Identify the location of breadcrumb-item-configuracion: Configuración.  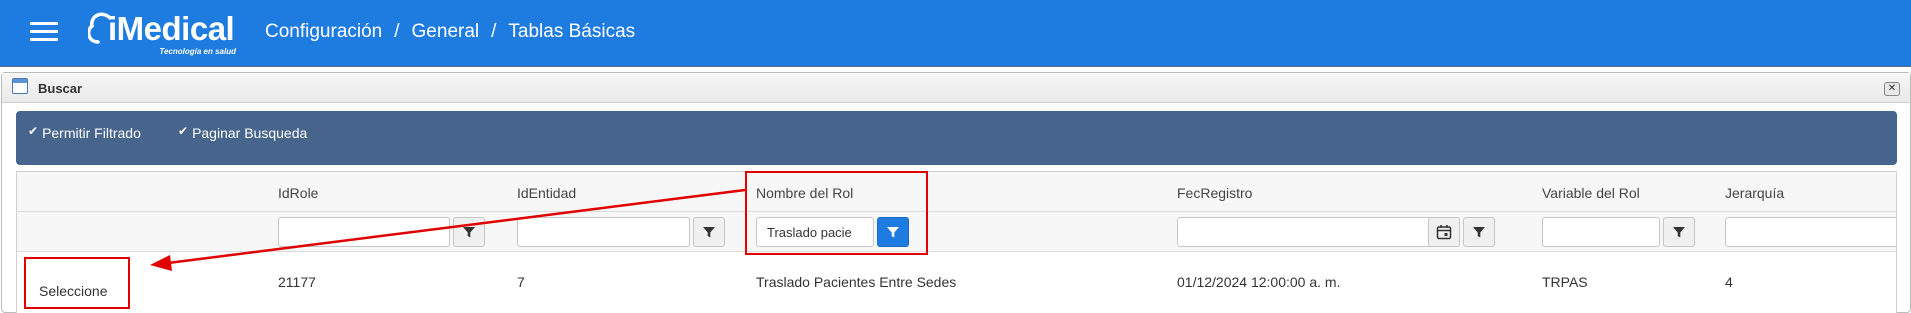
(323, 31).